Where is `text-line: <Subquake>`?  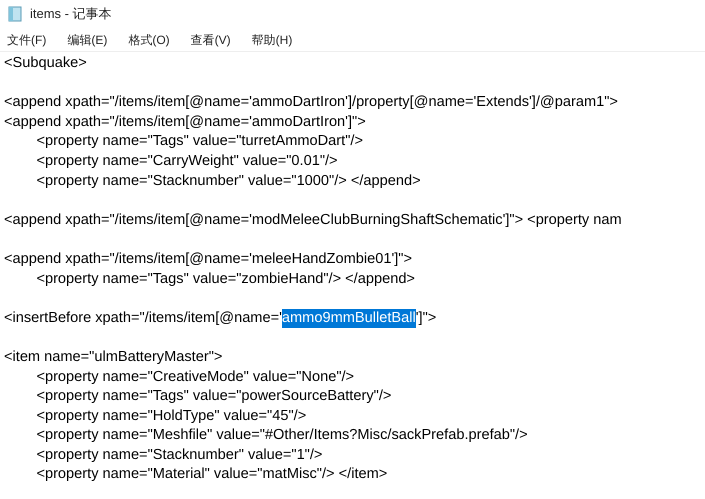 text-line: <Subquake> is located at coordinates (45, 63).